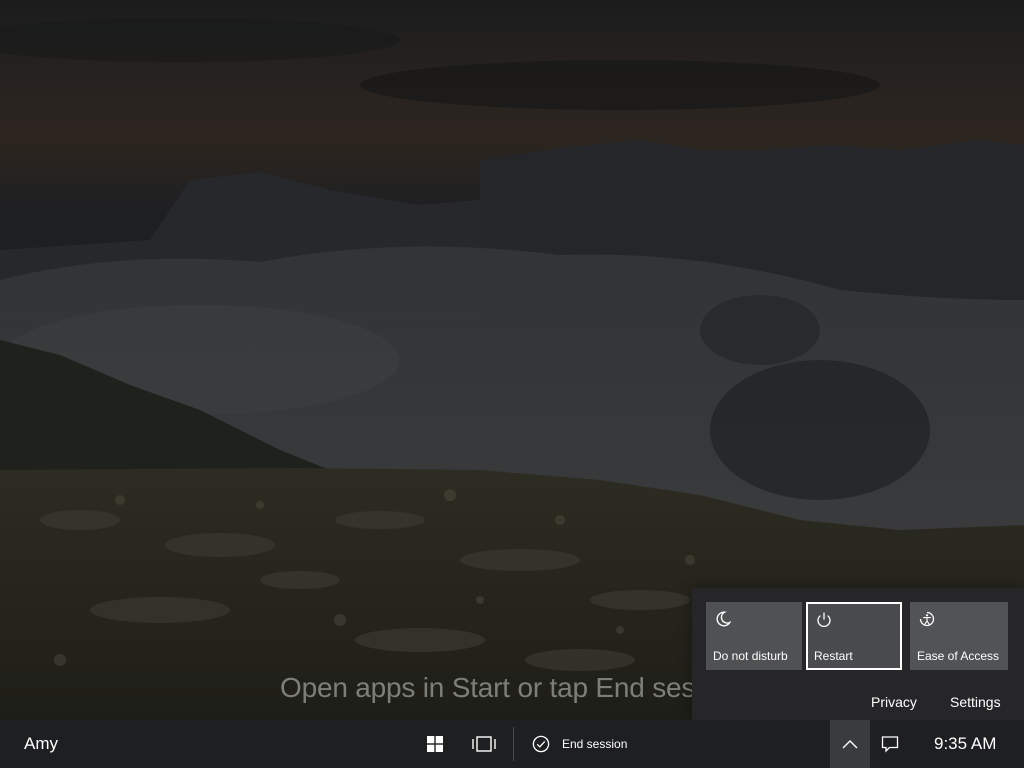 The width and height of the screenshot is (1024, 768). I want to click on show-hidden-icons-button, so click(850, 744).